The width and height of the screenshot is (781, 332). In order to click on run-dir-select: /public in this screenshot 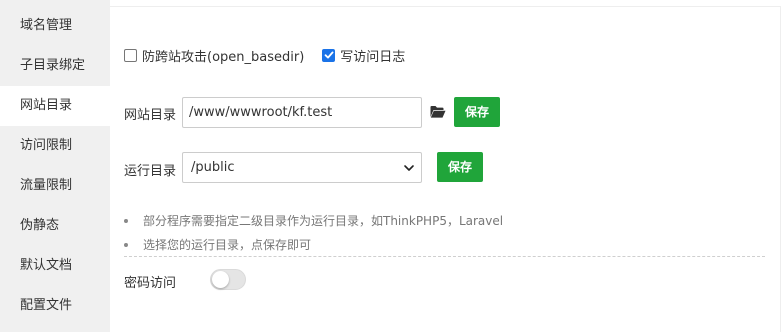, I will do `click(302, 167)`.